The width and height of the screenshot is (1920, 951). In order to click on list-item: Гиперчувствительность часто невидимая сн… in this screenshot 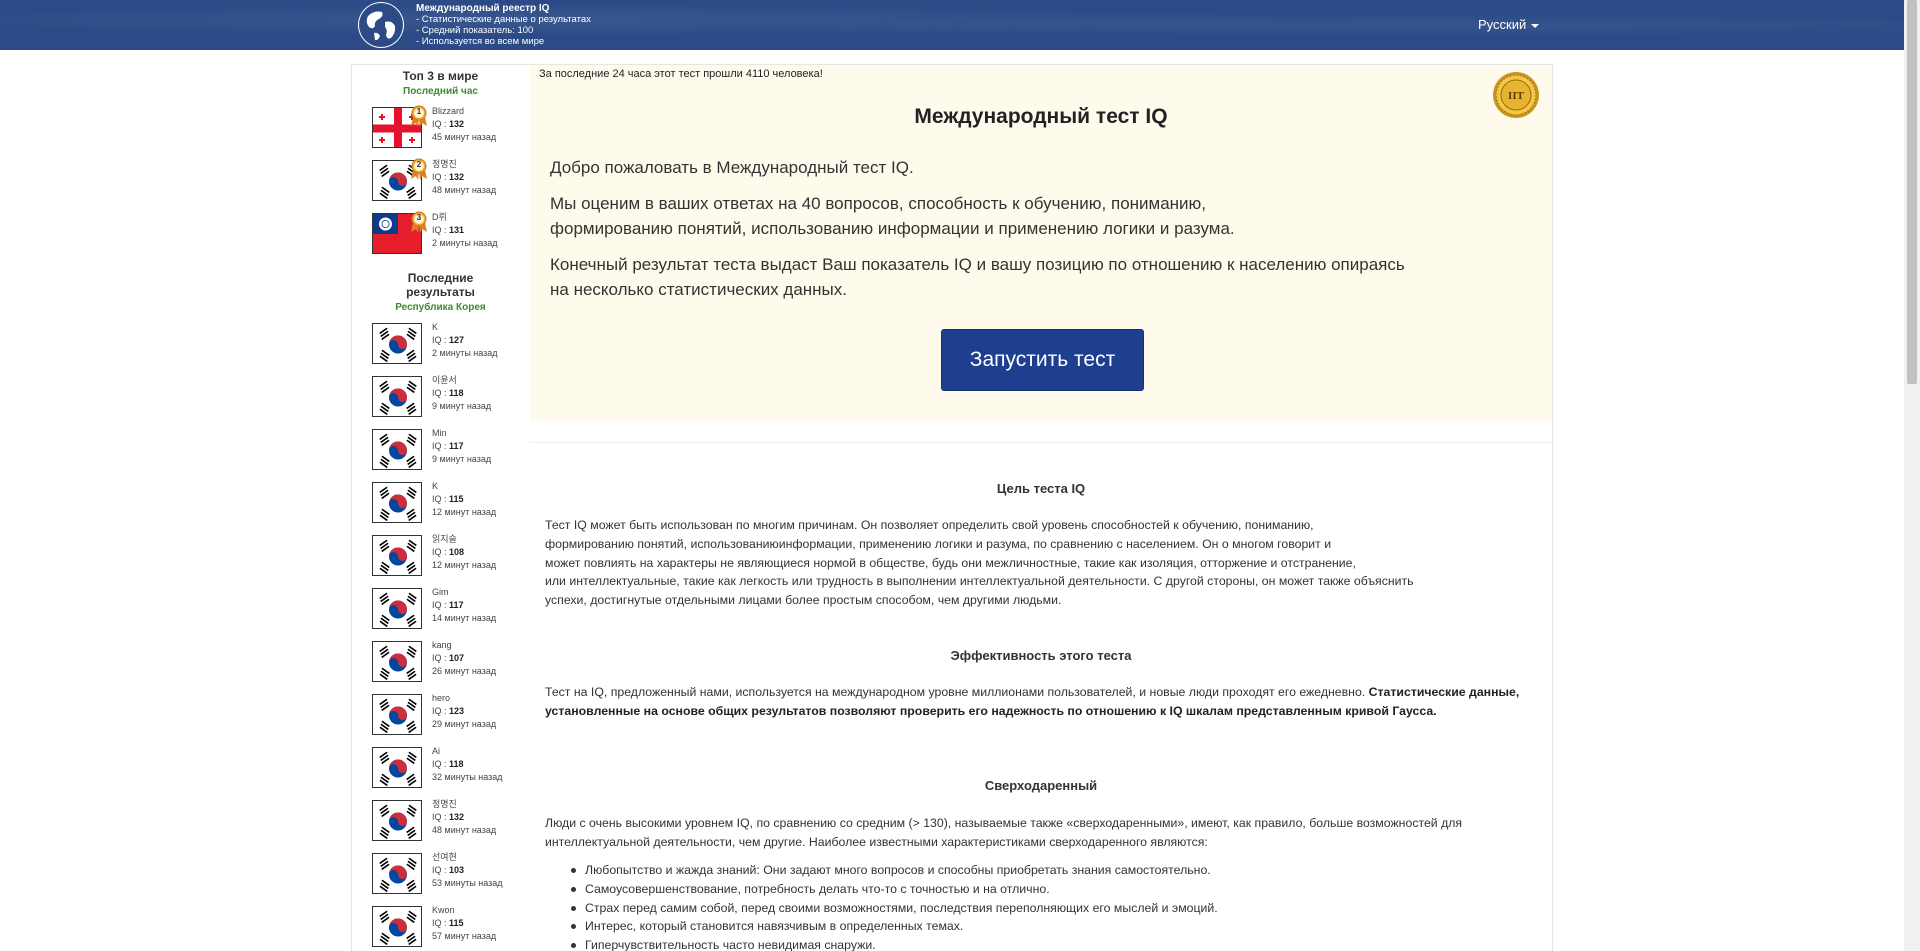, I will do `click(1053, 943)`.